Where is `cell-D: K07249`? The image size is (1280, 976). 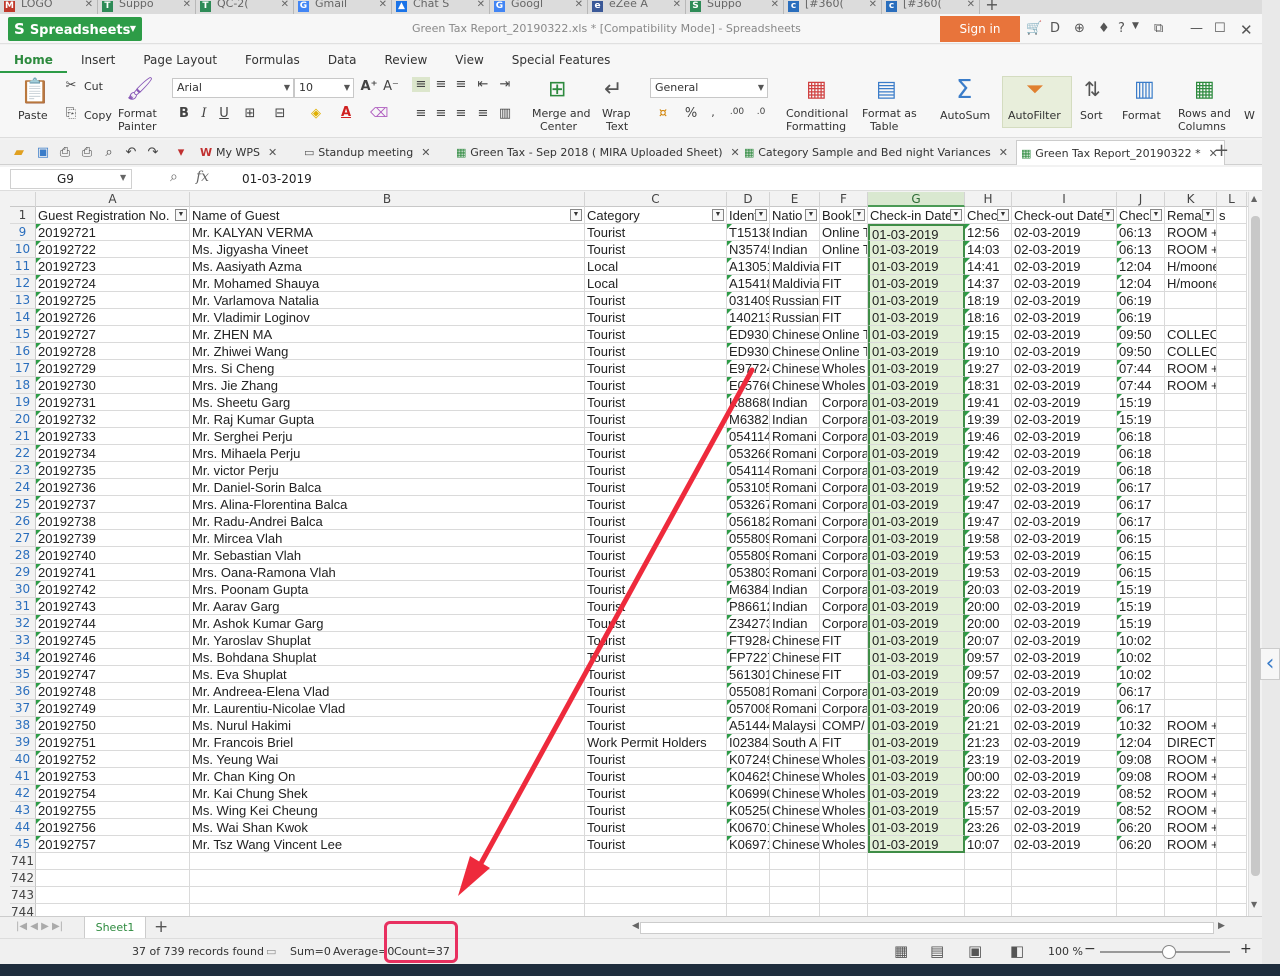
cell-D: K07249 is located at coordinates (748, 759).